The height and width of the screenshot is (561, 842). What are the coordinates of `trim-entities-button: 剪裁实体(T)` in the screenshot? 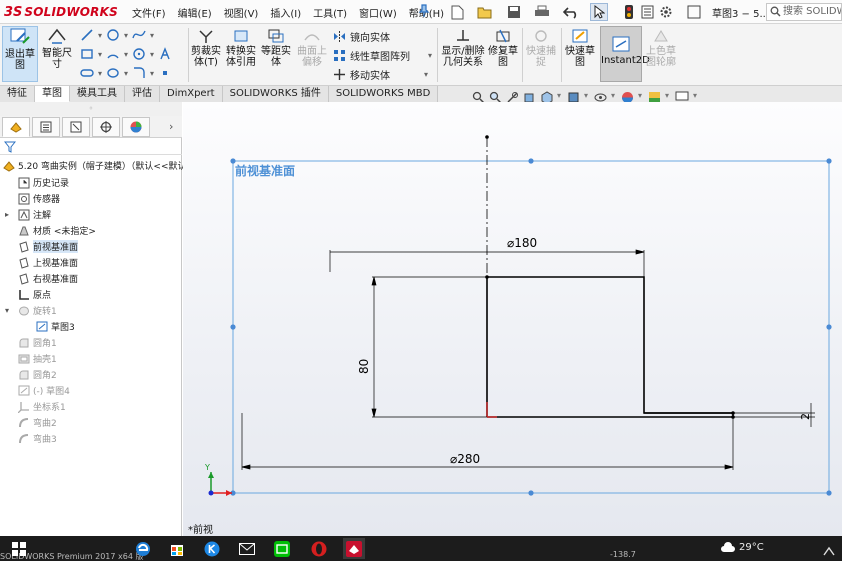 It's located at (206, 48).